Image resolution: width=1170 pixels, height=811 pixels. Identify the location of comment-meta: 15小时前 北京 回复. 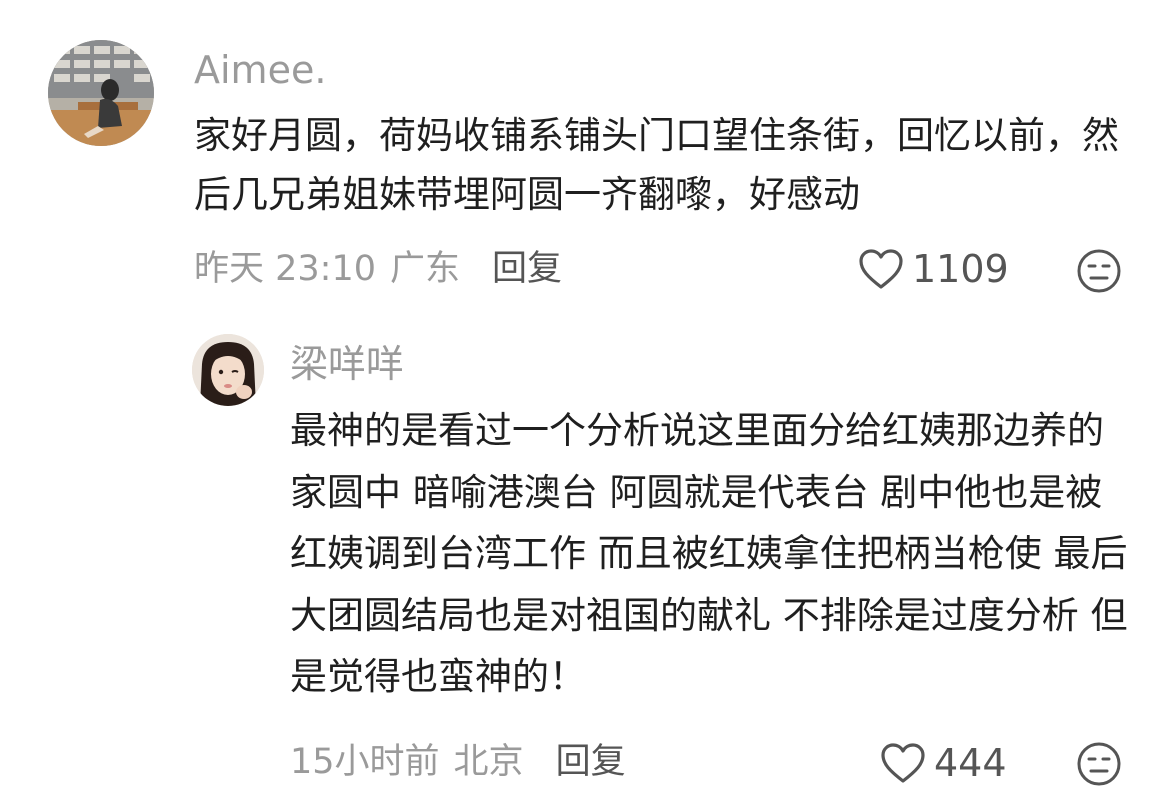
(465, 762).